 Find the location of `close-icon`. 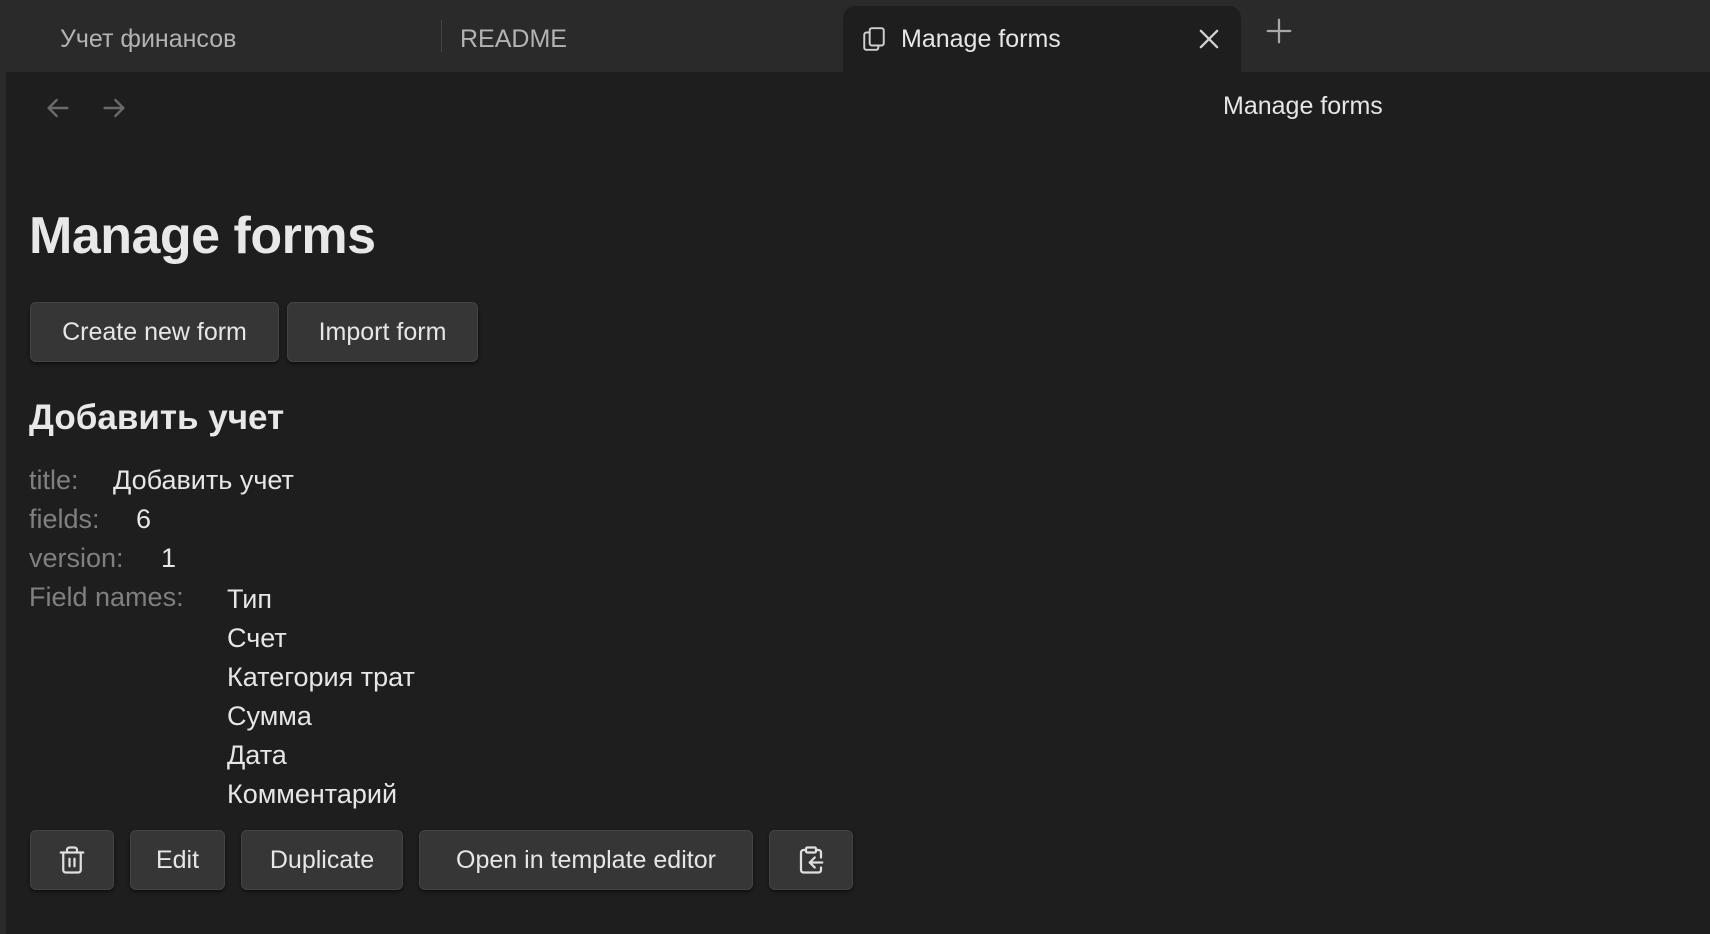

close-icon is located at coordinates (1209, 39).